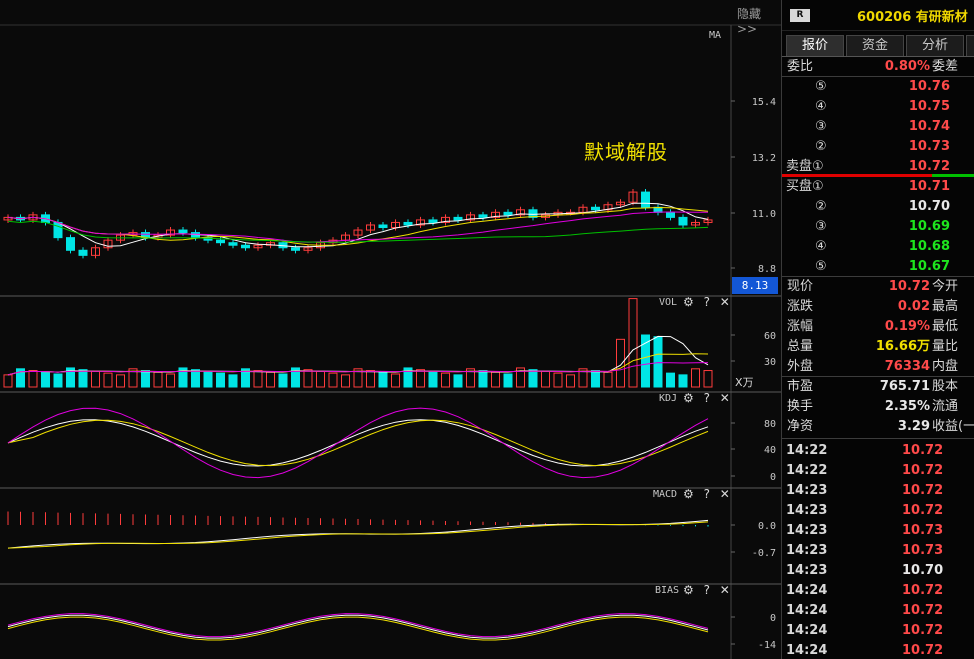 This screenshot has height=659, width=974. What do you see at coordinates (358, 443) in the screenshot?
I see `kdj-d-line` at bounding box center [358, 443].